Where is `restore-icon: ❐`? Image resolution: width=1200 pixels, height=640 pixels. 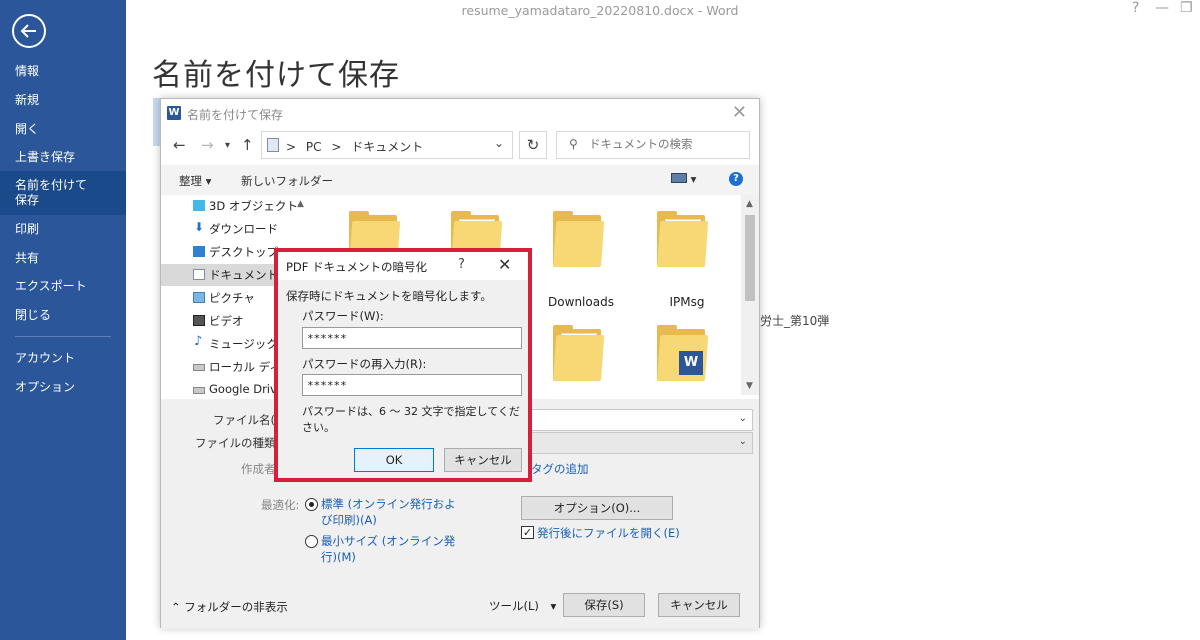
restore-icon: ❐ is located at coordinates (1186, 8).